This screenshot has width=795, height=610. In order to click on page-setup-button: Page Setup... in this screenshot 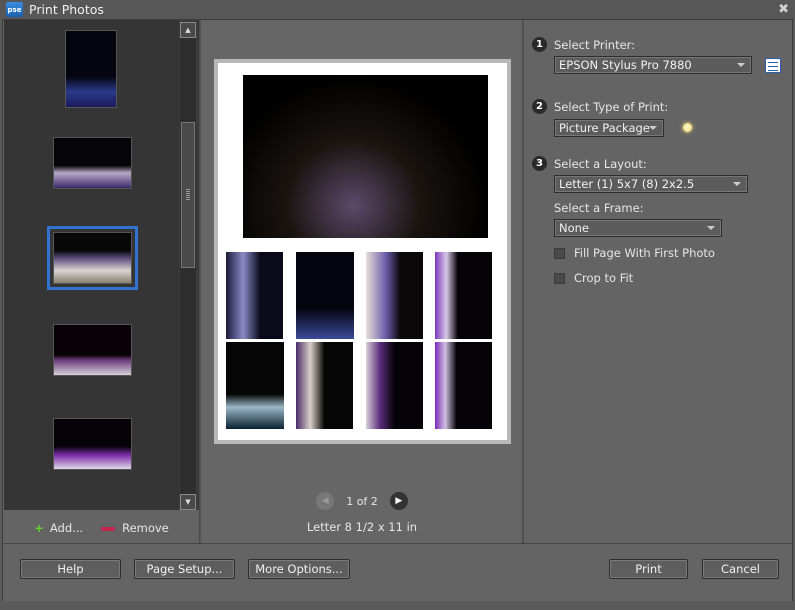, I will do `click(184, 569)`.